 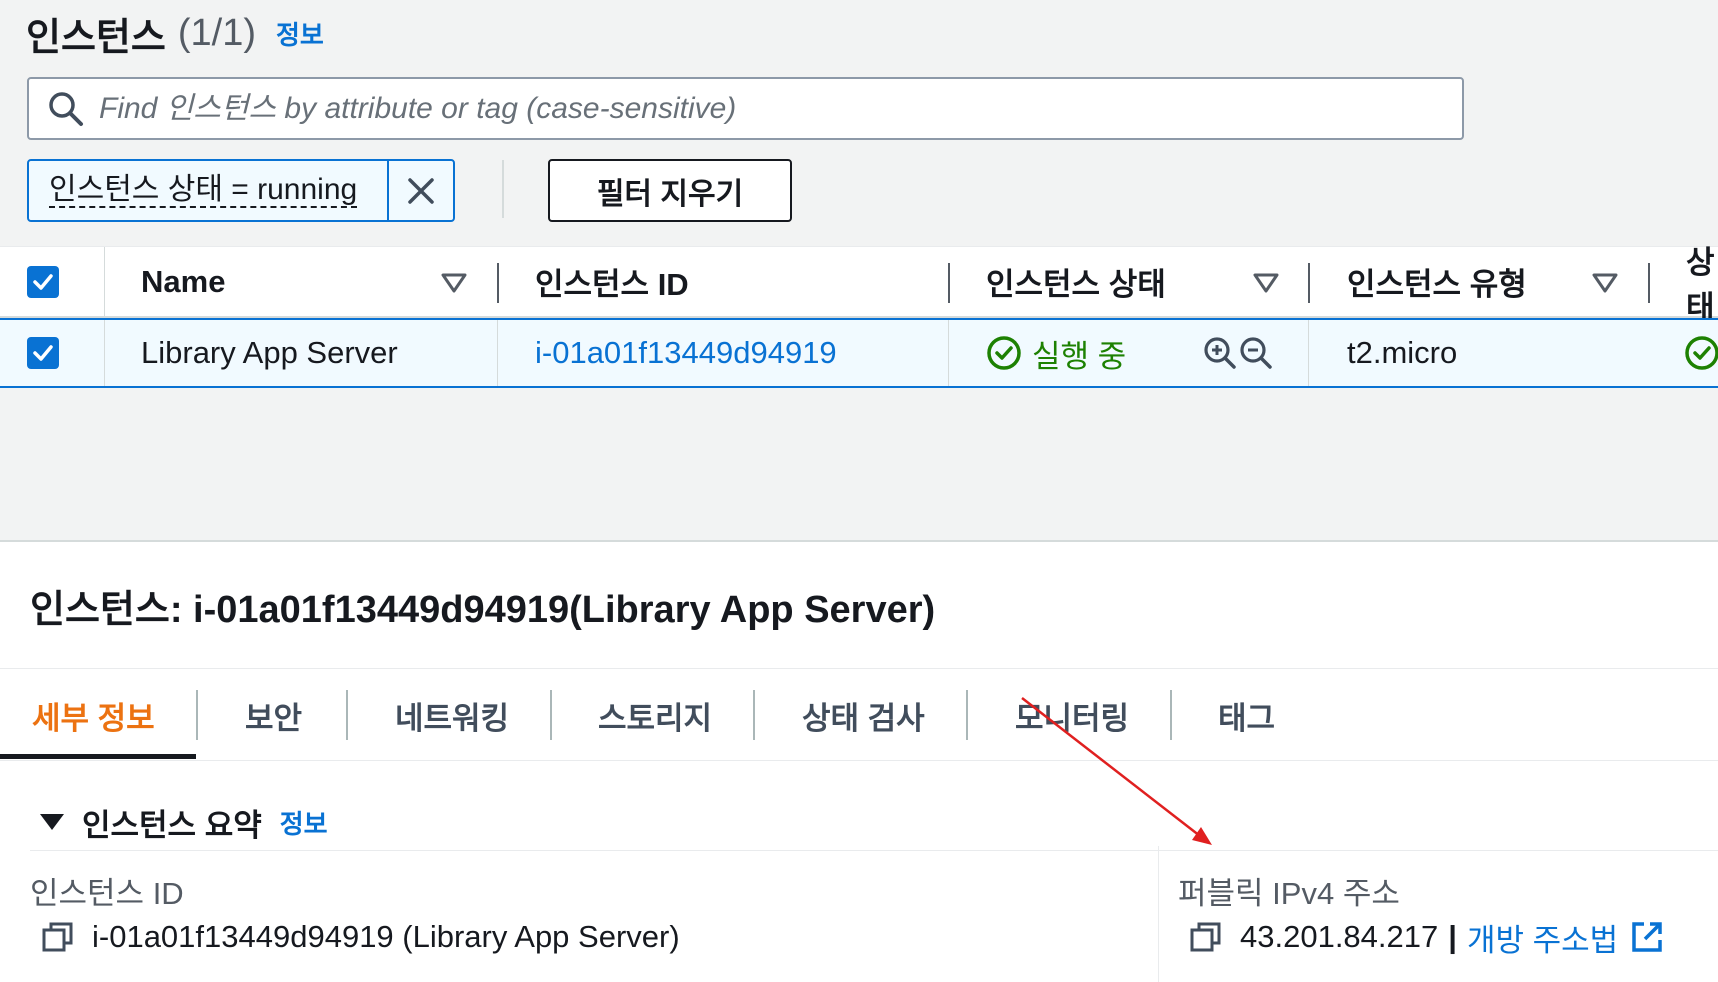 What do you see at coordinates (1702, 285) in the screenshot?
I see `column-header-status: 상태` at bounding box center [1702, 285].